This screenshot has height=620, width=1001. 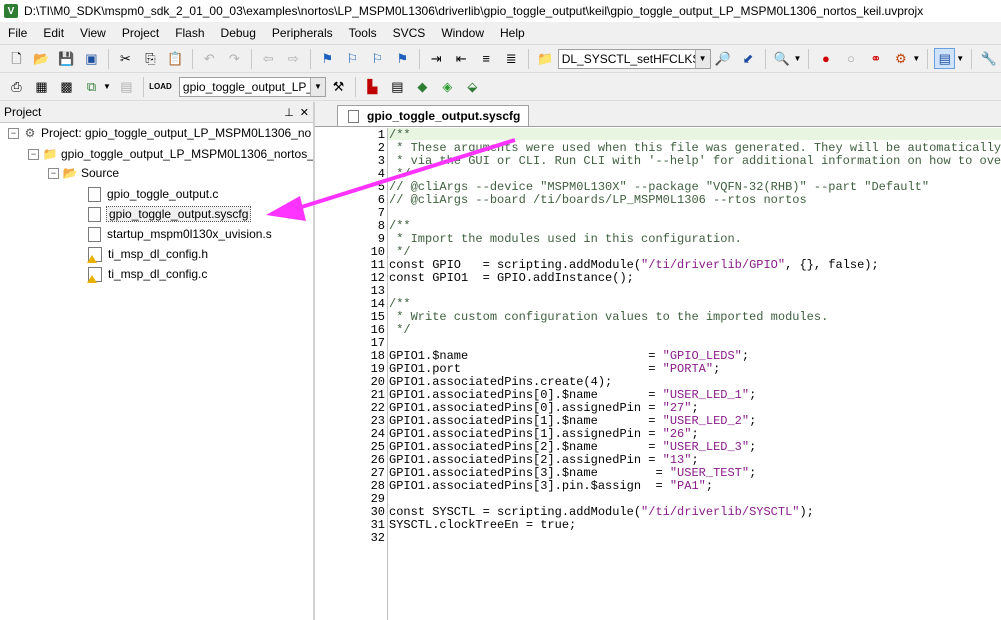 I want to click on paste-icon: 📋, so click(x=175, y=58).